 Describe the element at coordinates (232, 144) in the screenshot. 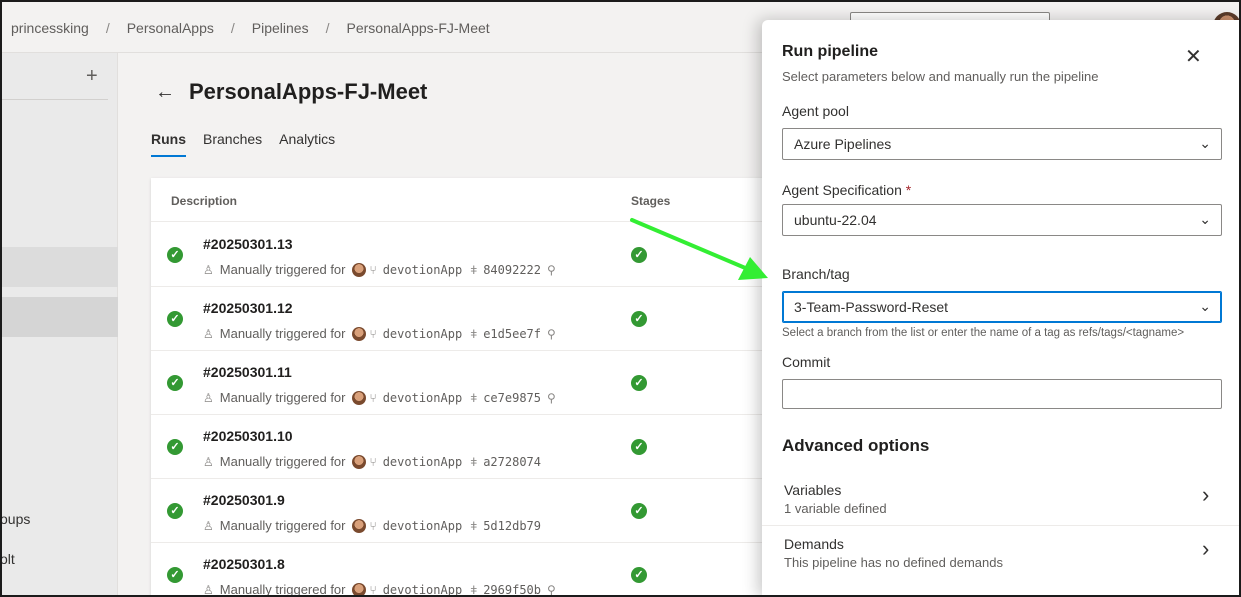

I see `tab-branches: Branches` at that location.